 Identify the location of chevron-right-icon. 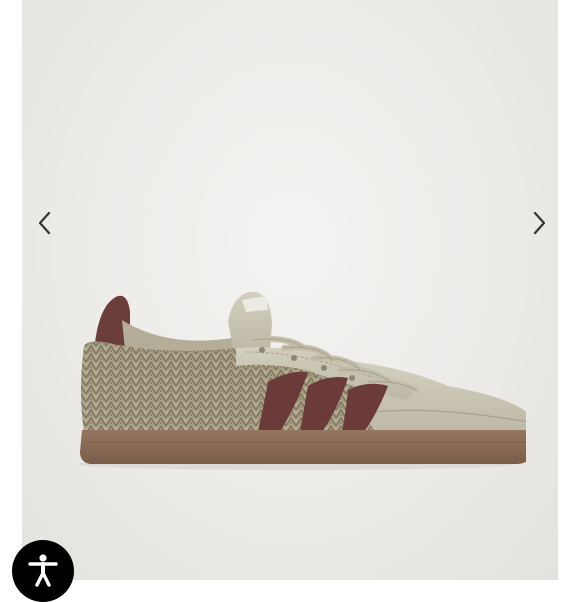
(539, 223).